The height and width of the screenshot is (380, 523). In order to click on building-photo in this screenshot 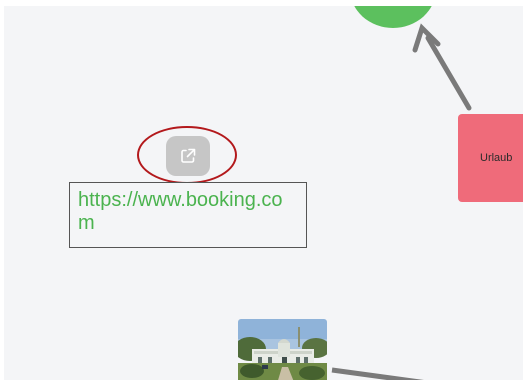, I will do `click(282, 349)`.